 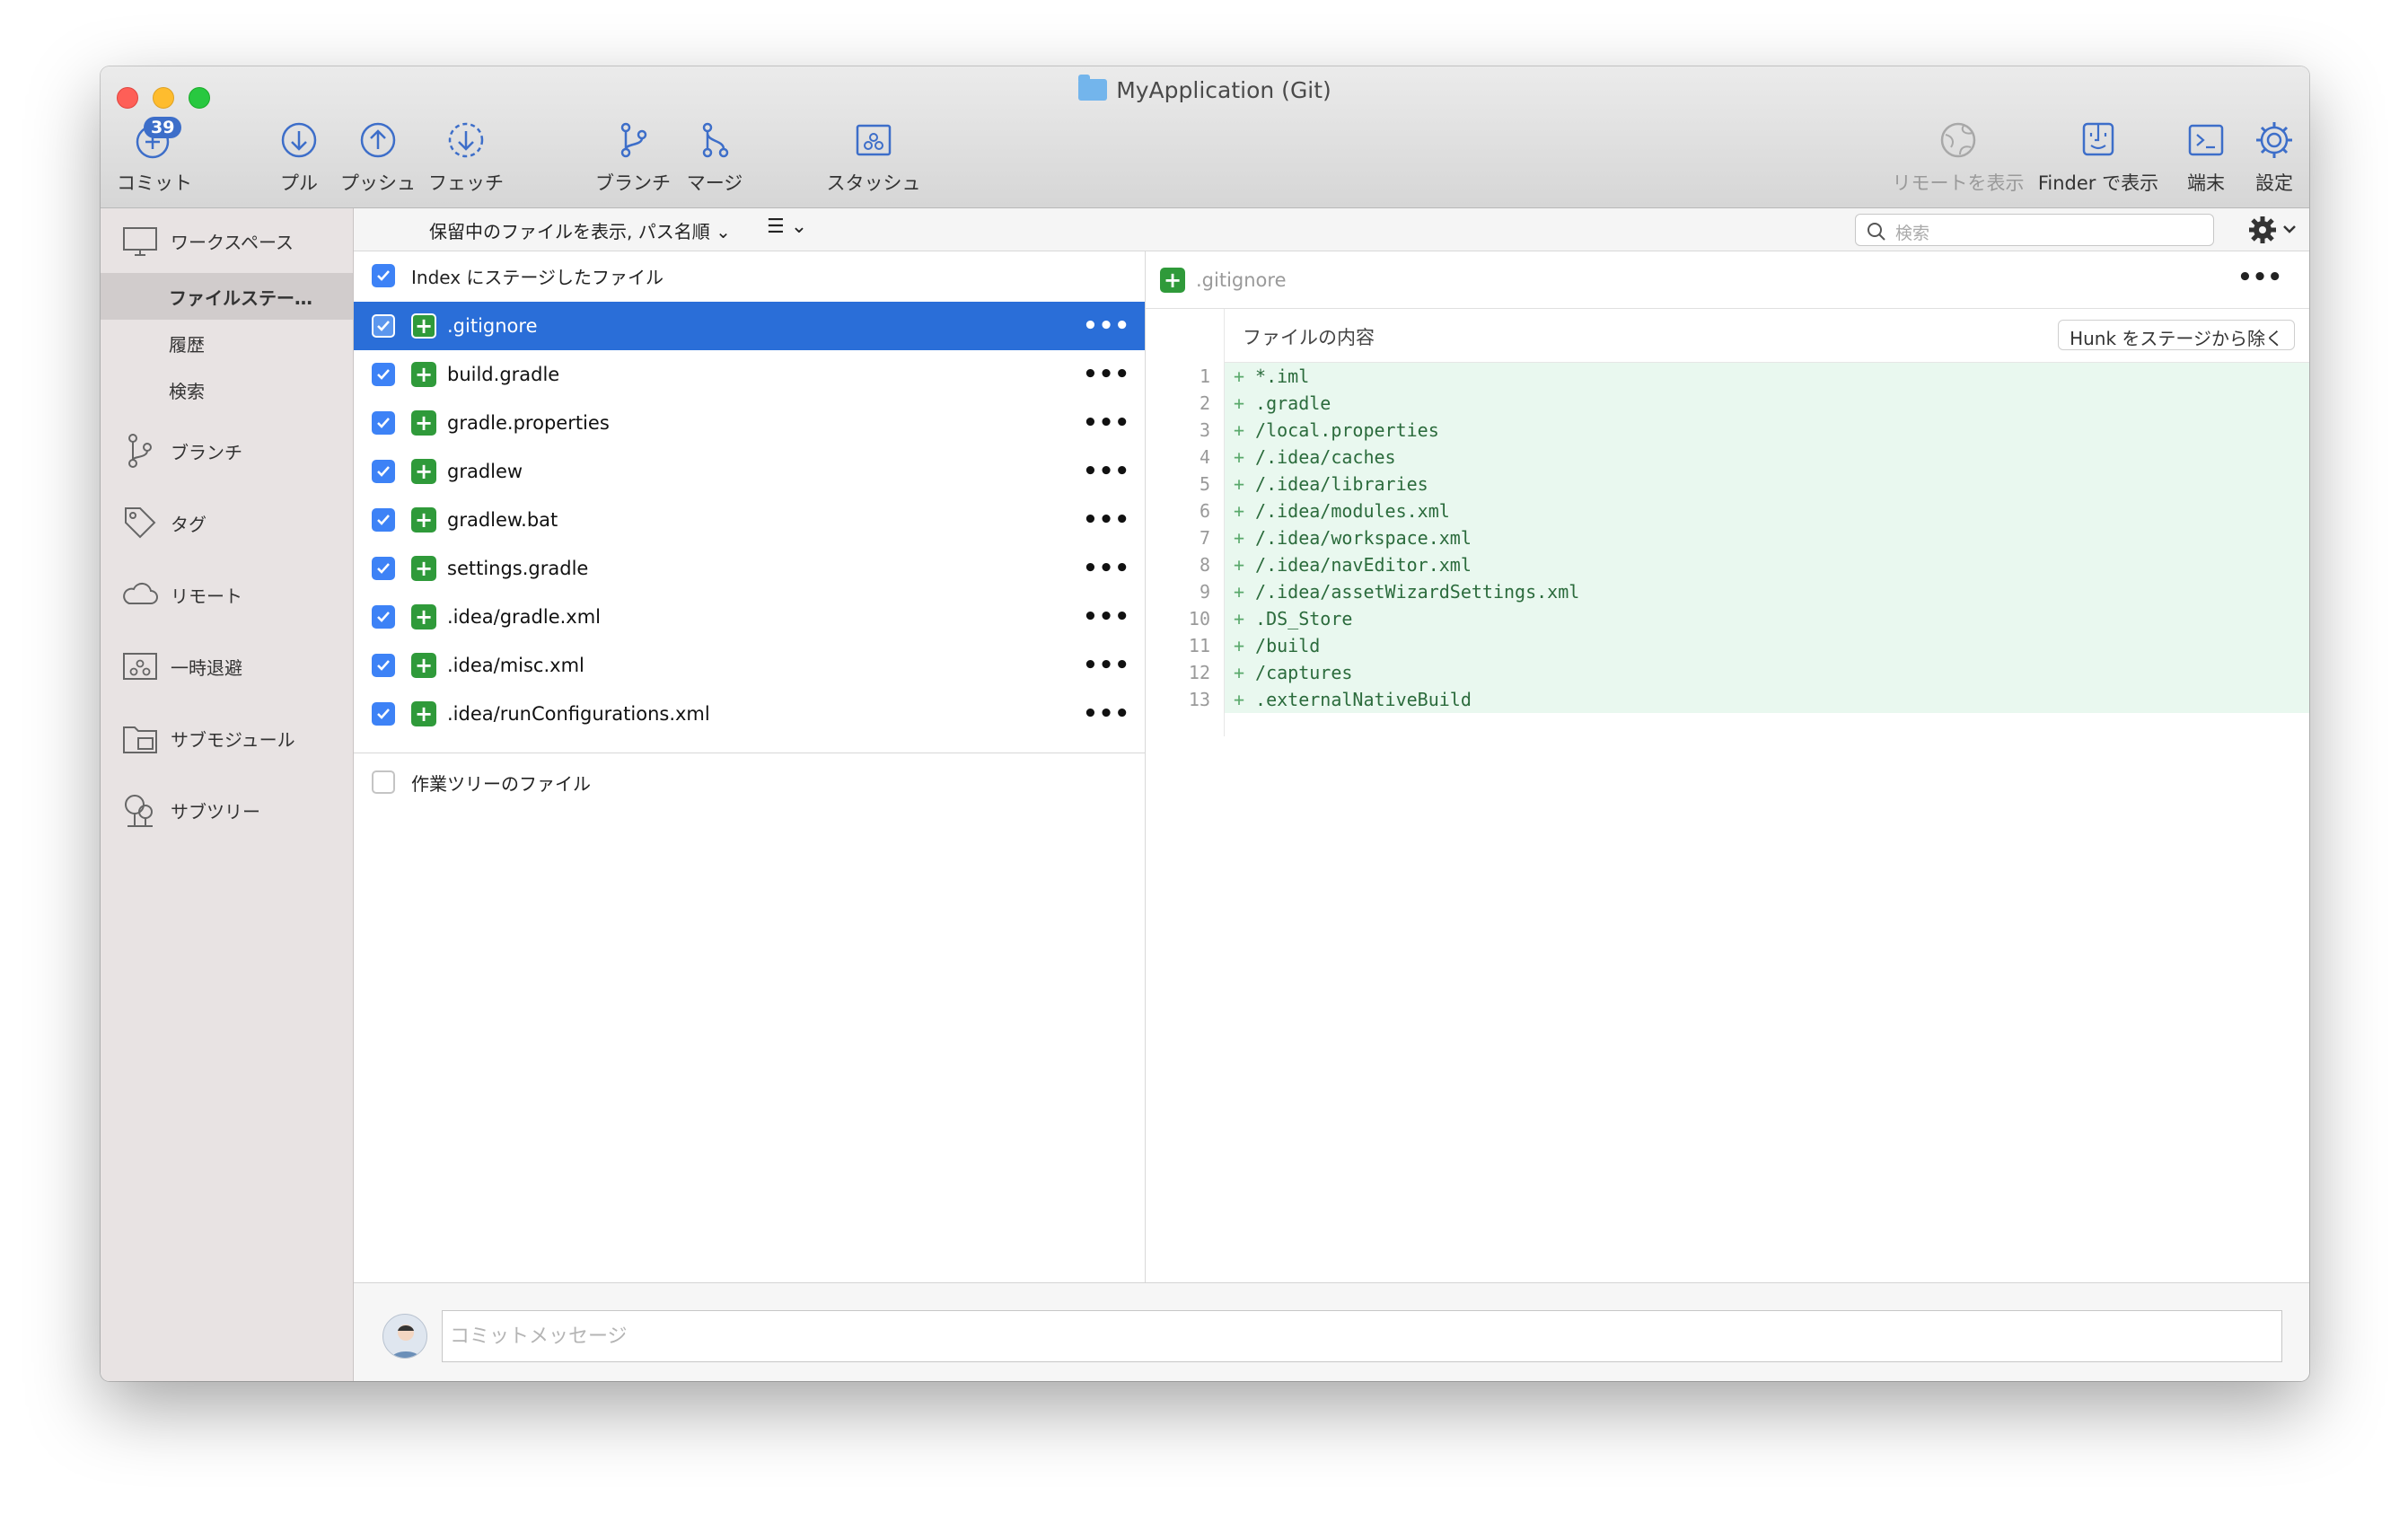 I want to click on hunk-header: ファイルの内容 Hunk をステージから除く, so click(x=1767, y=336).